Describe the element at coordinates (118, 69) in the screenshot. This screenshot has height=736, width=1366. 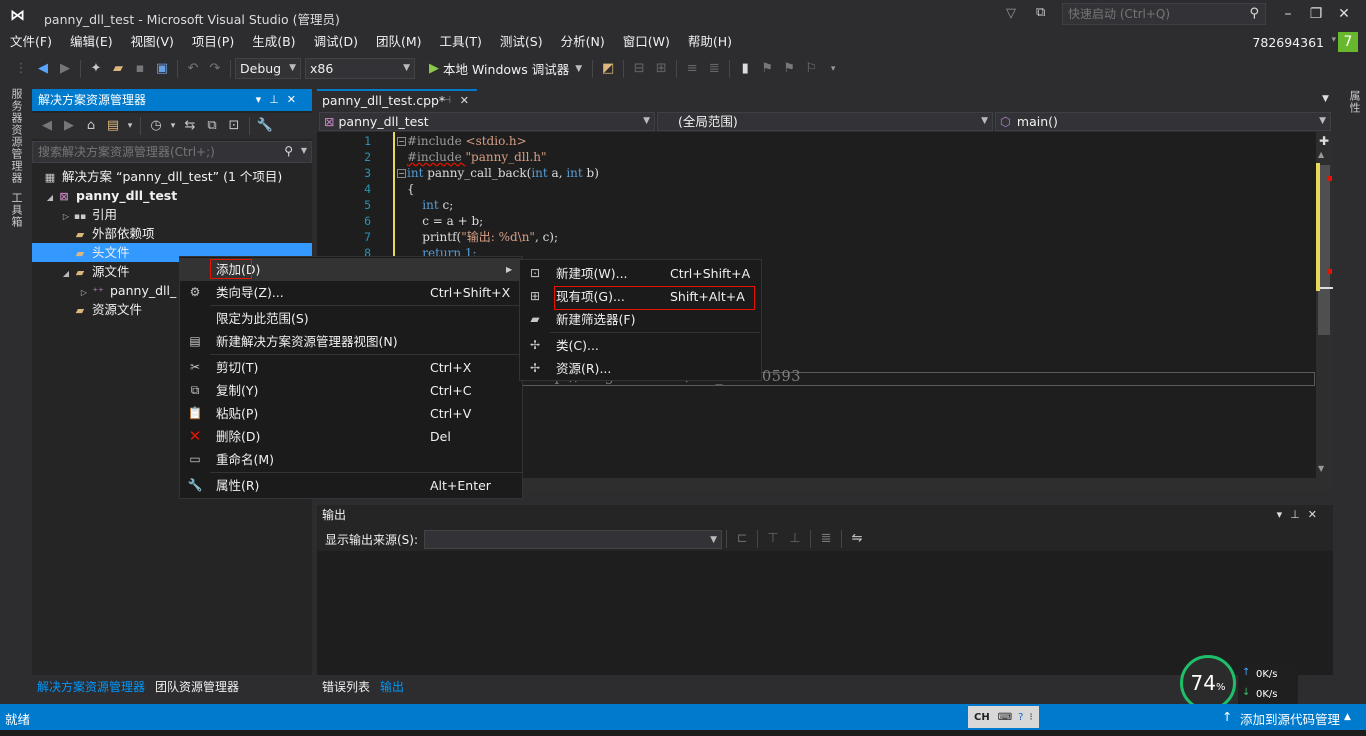
I see `open-file-icon: ▰` at that location.